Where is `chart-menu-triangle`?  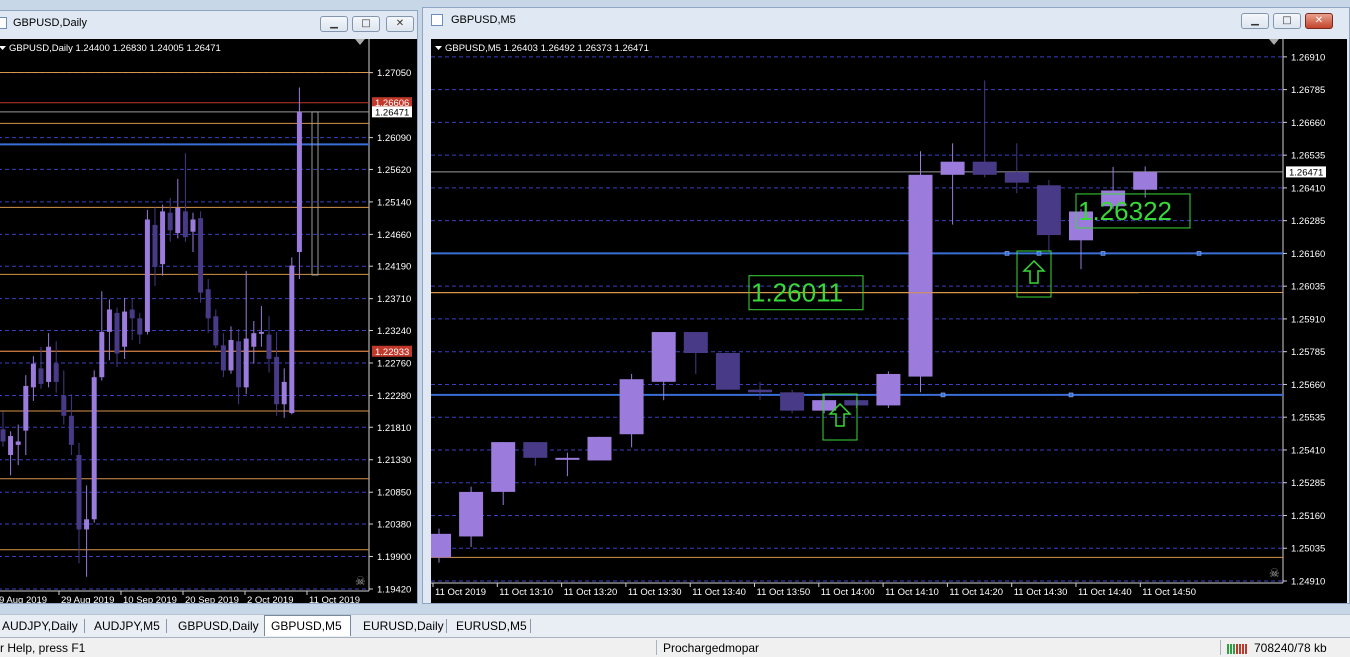 chart-menu-triangle is located at coordinates (3, 48).